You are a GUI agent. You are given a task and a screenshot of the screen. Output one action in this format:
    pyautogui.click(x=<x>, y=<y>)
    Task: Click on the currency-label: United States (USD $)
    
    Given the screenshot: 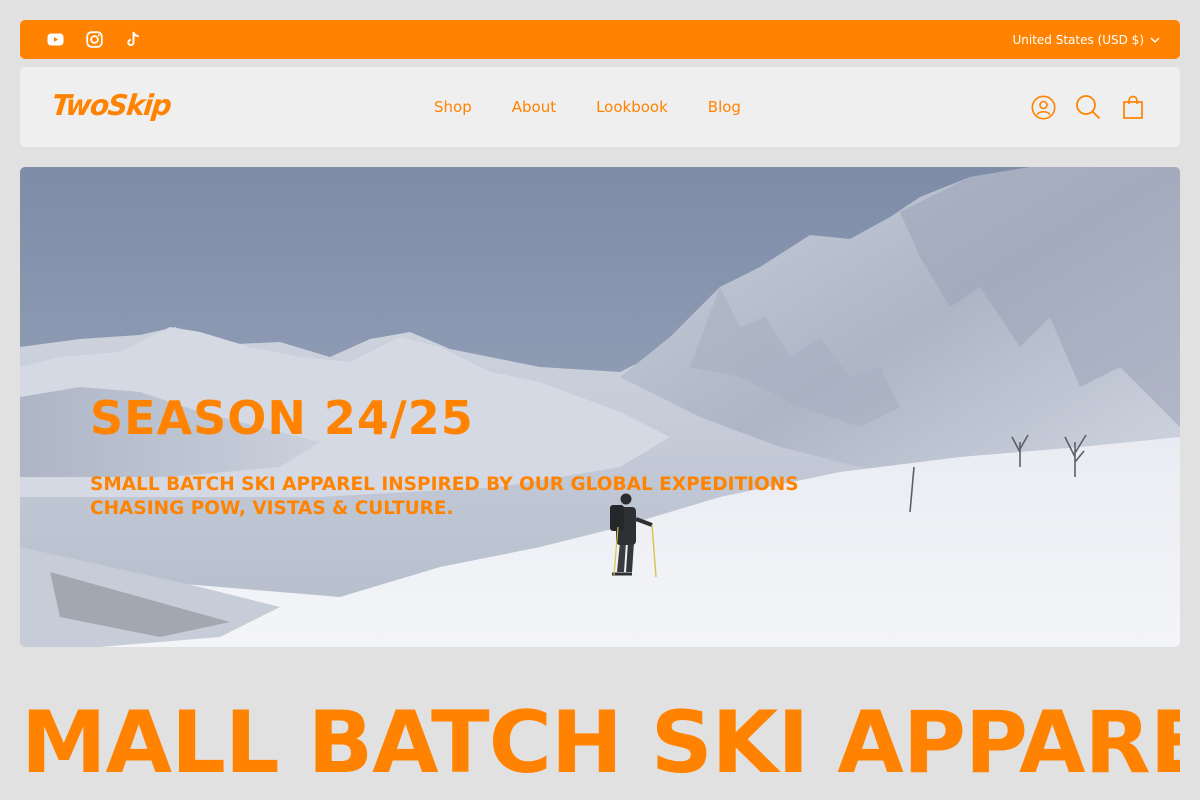 What is the action you would take?
    pyautogui.click(x=1078, y=39)
    